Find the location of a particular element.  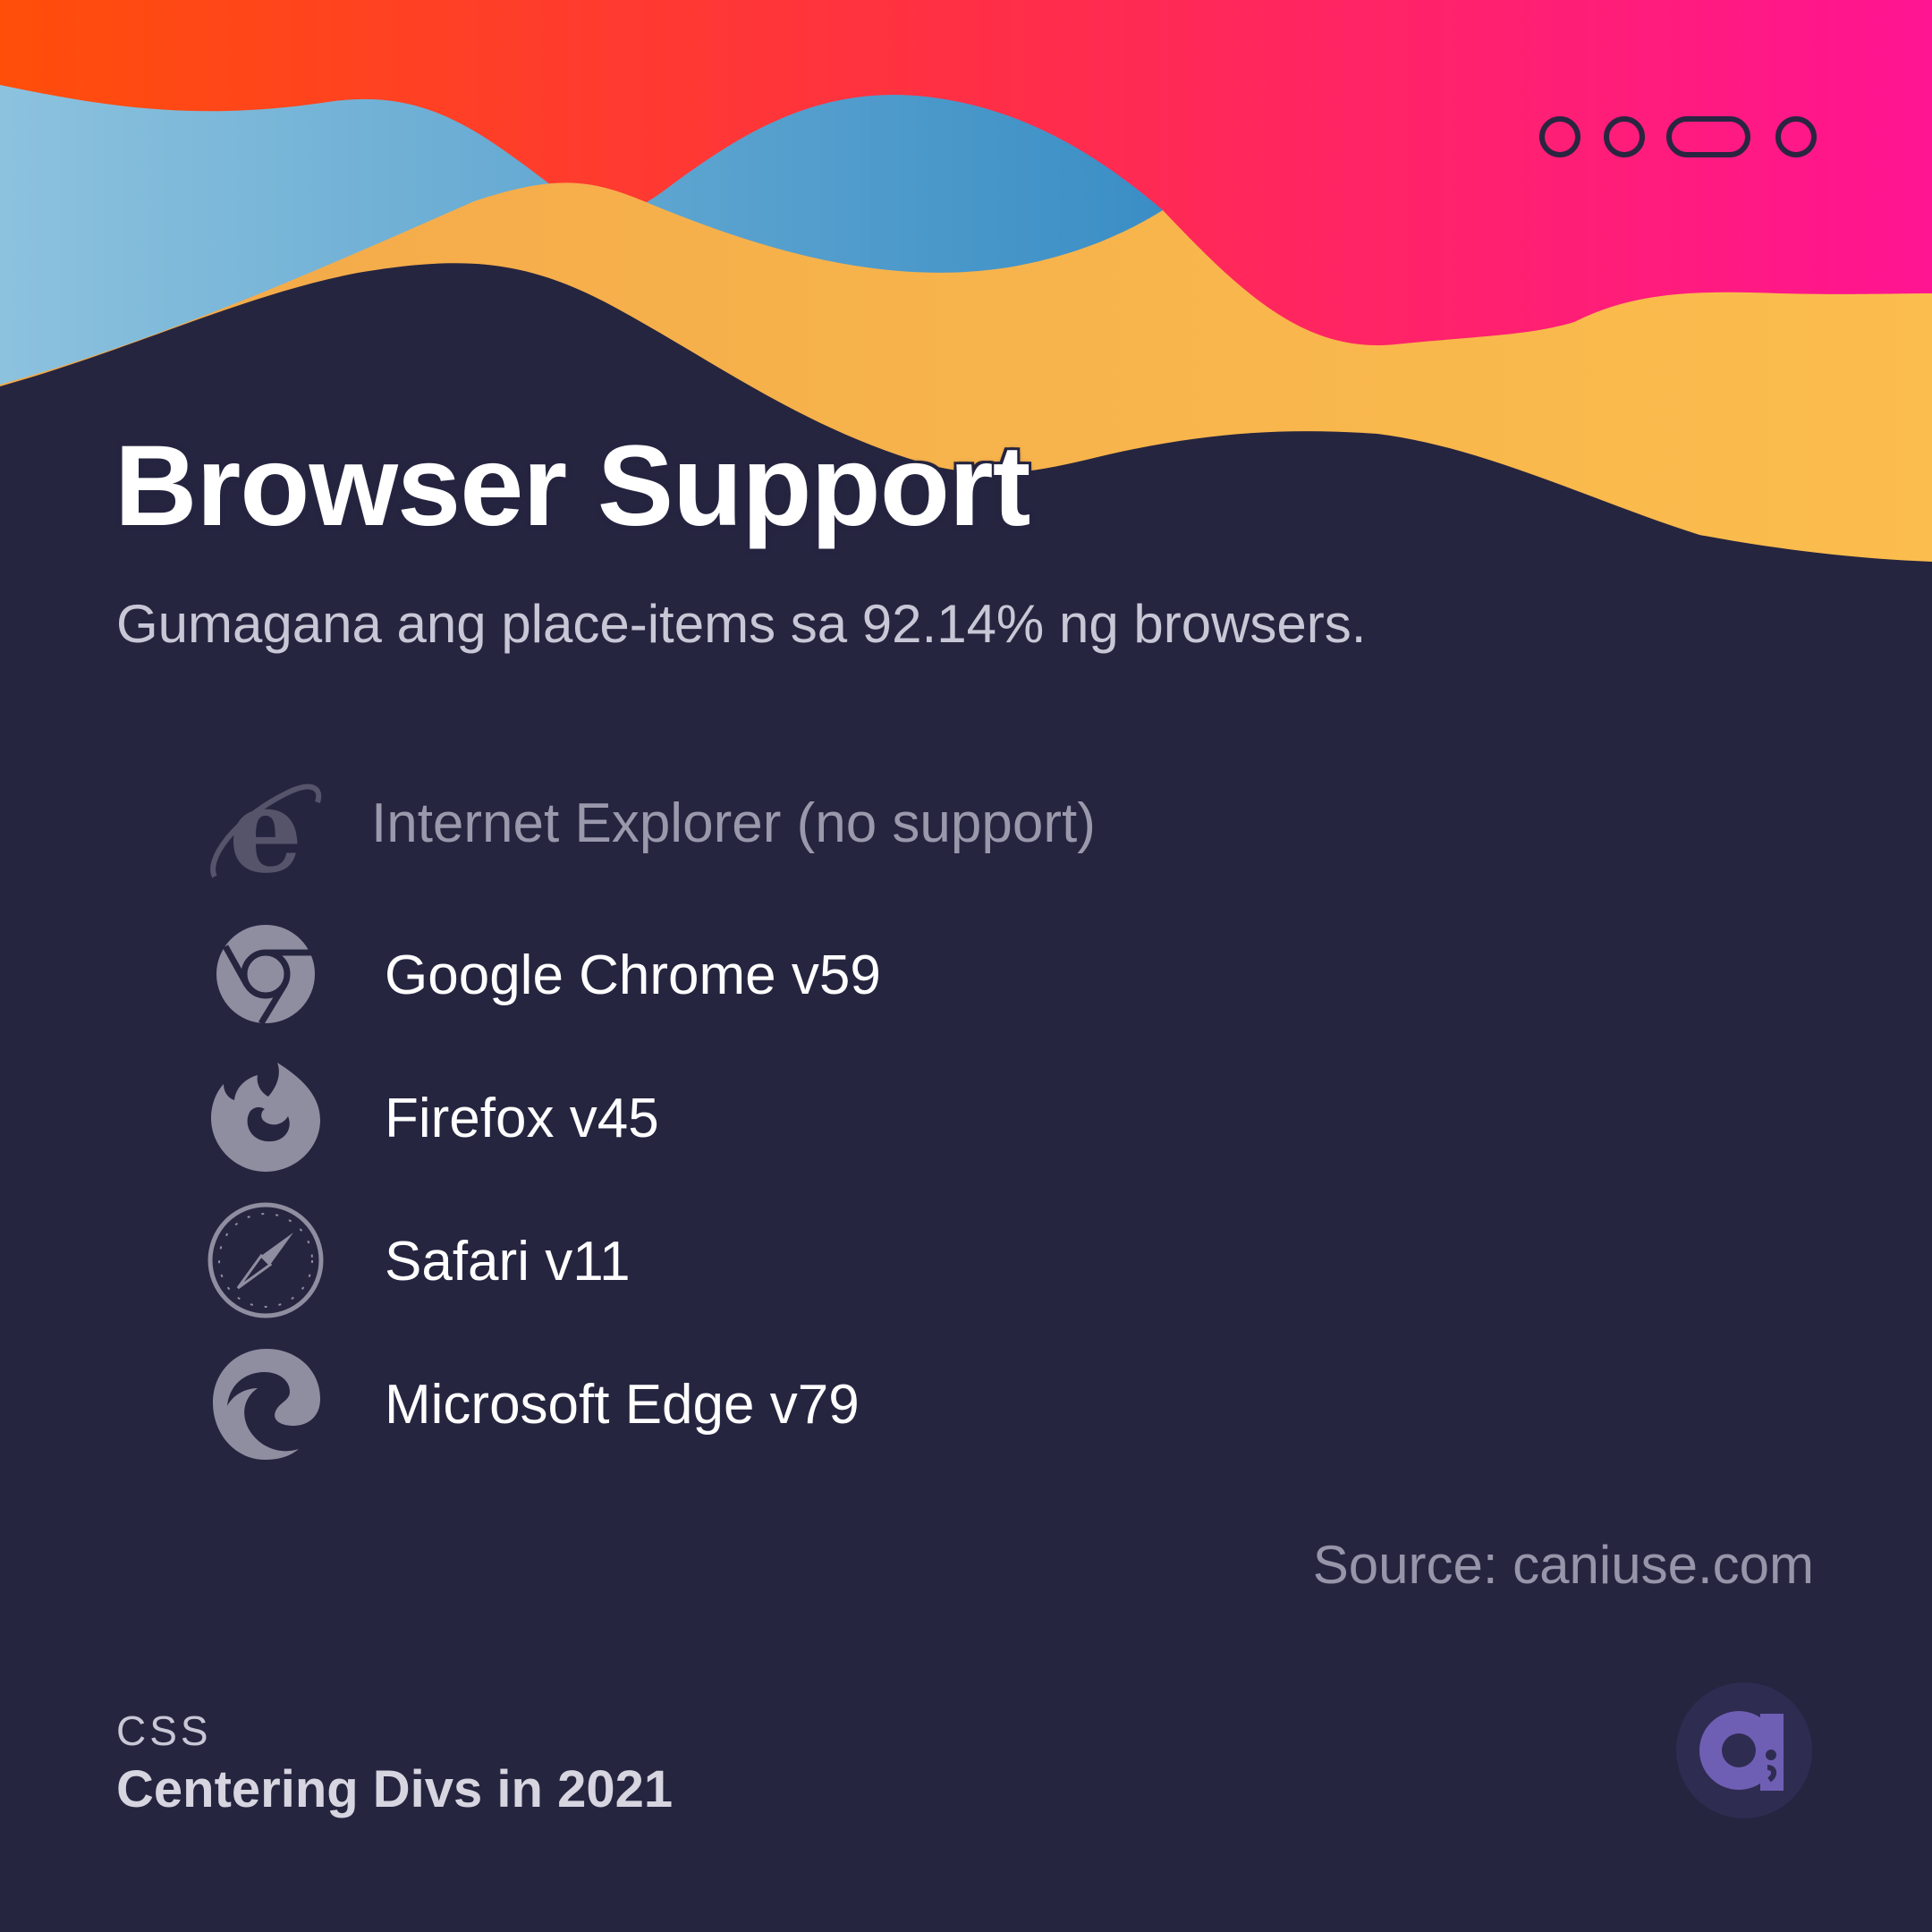

browser-item-firefox: Firefox v45 is located at coordinates (832, 1118).